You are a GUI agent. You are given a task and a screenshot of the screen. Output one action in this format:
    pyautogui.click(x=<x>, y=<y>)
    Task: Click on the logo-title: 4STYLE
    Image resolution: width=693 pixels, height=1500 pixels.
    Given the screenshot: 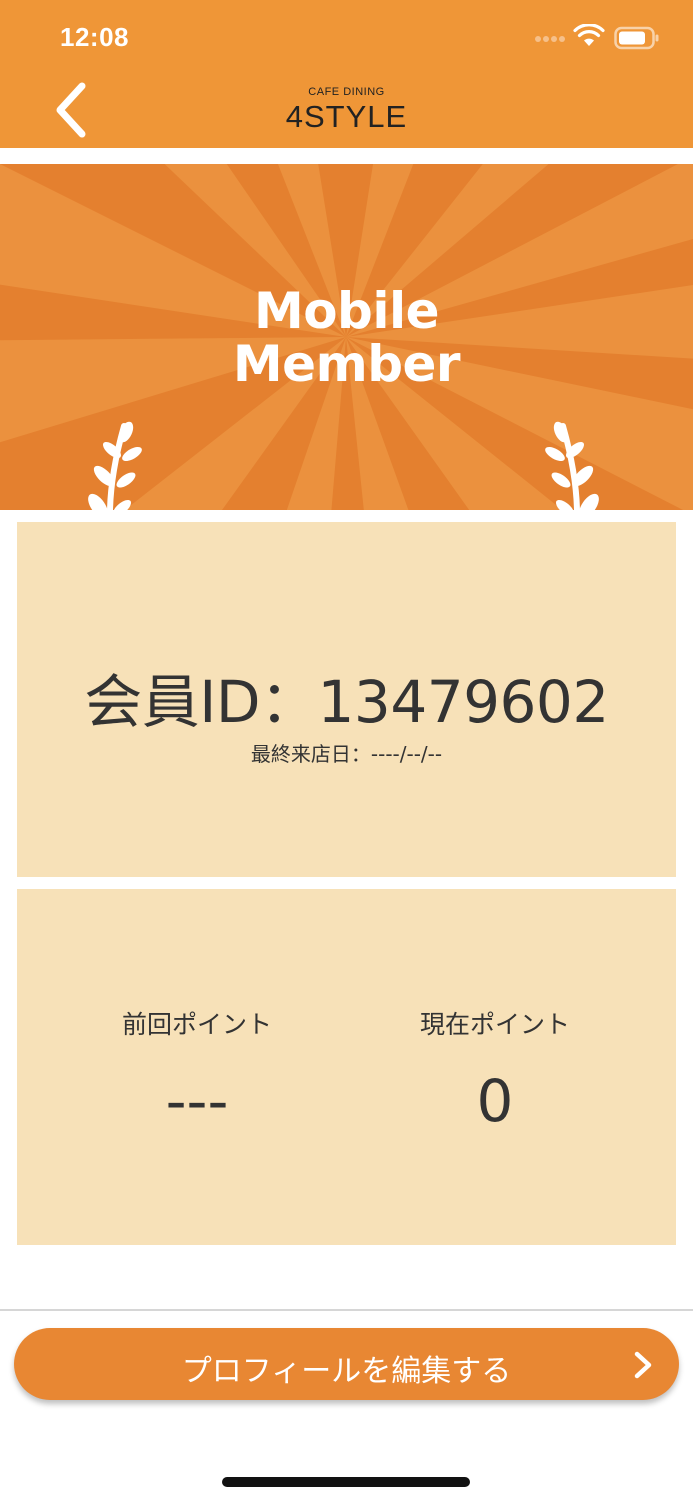 What is the action you would take?
    pyautogui.click(x=346, y=116)
    